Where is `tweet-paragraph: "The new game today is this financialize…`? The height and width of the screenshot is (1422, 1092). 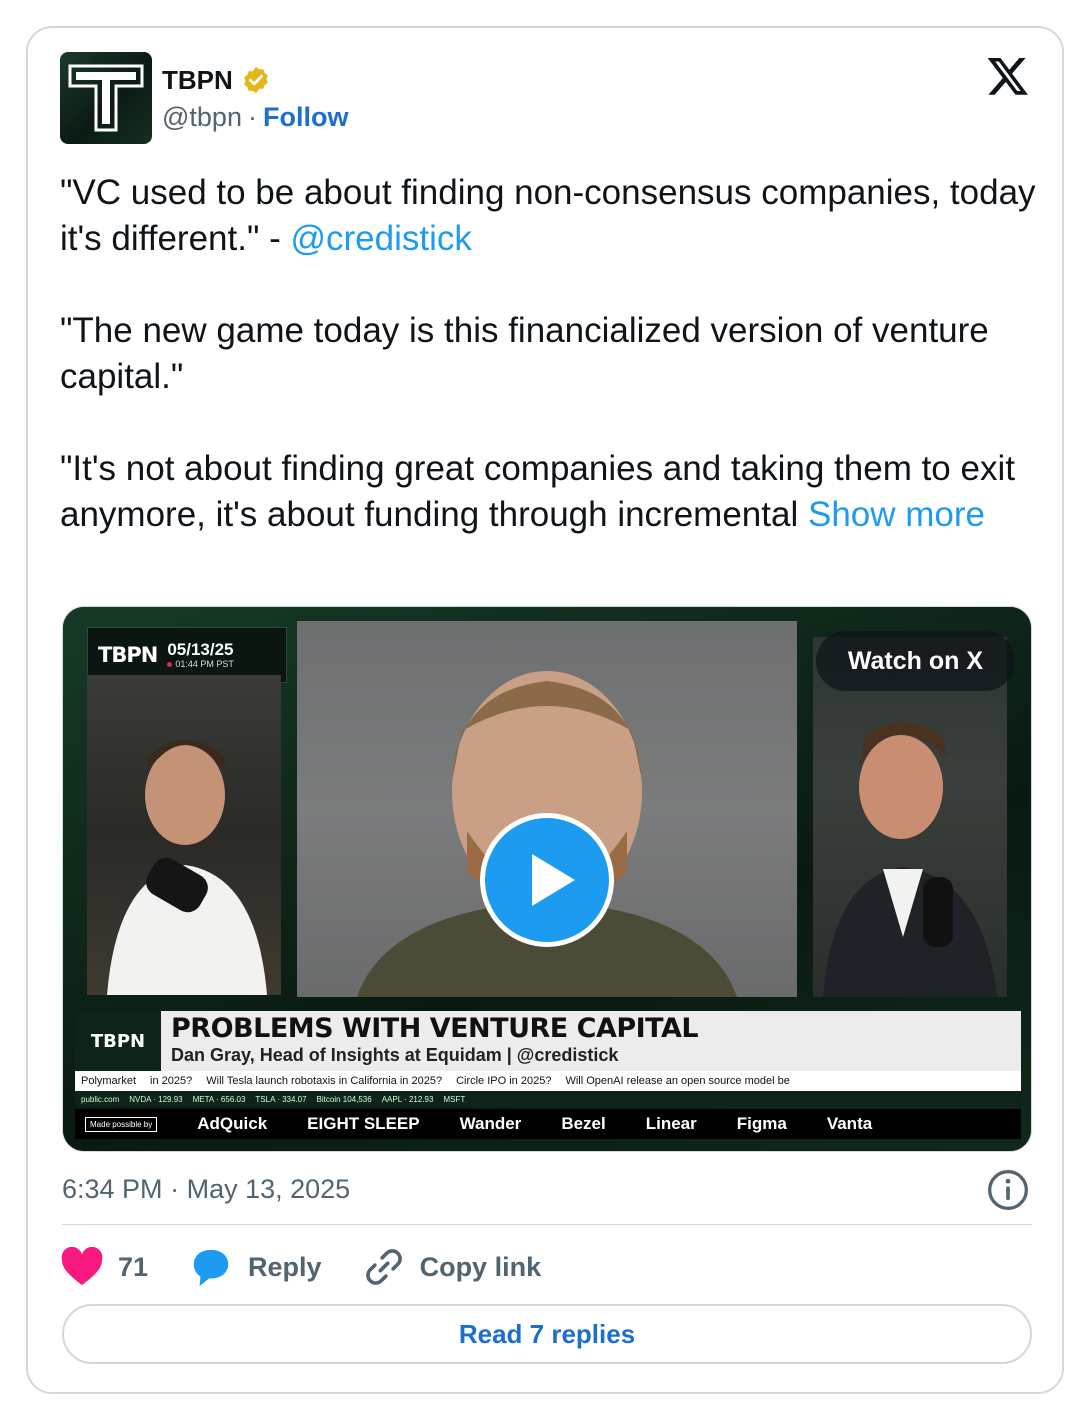
tweet-paragraph: "The new game today is this financialize… is located at coordinates (524, 353).